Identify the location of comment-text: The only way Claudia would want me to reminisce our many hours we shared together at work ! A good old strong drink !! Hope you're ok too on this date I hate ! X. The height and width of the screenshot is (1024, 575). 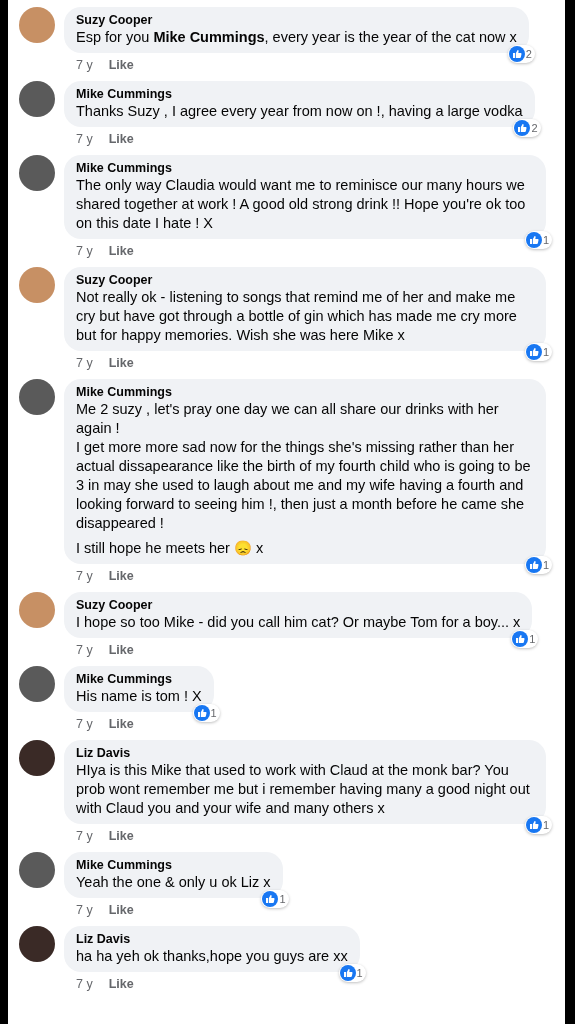
(301, 204).